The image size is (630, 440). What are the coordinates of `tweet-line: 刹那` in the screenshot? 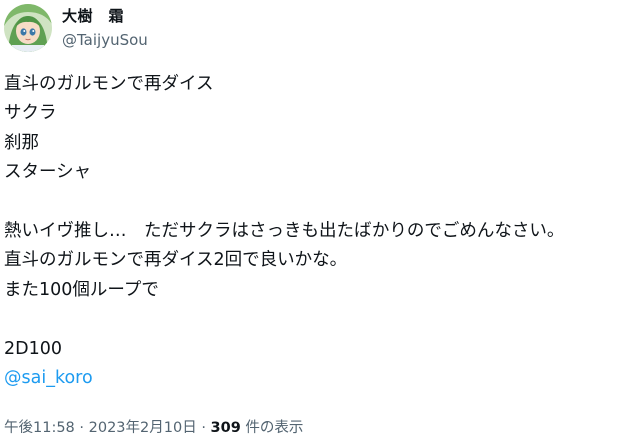 It's located at (21, 142).